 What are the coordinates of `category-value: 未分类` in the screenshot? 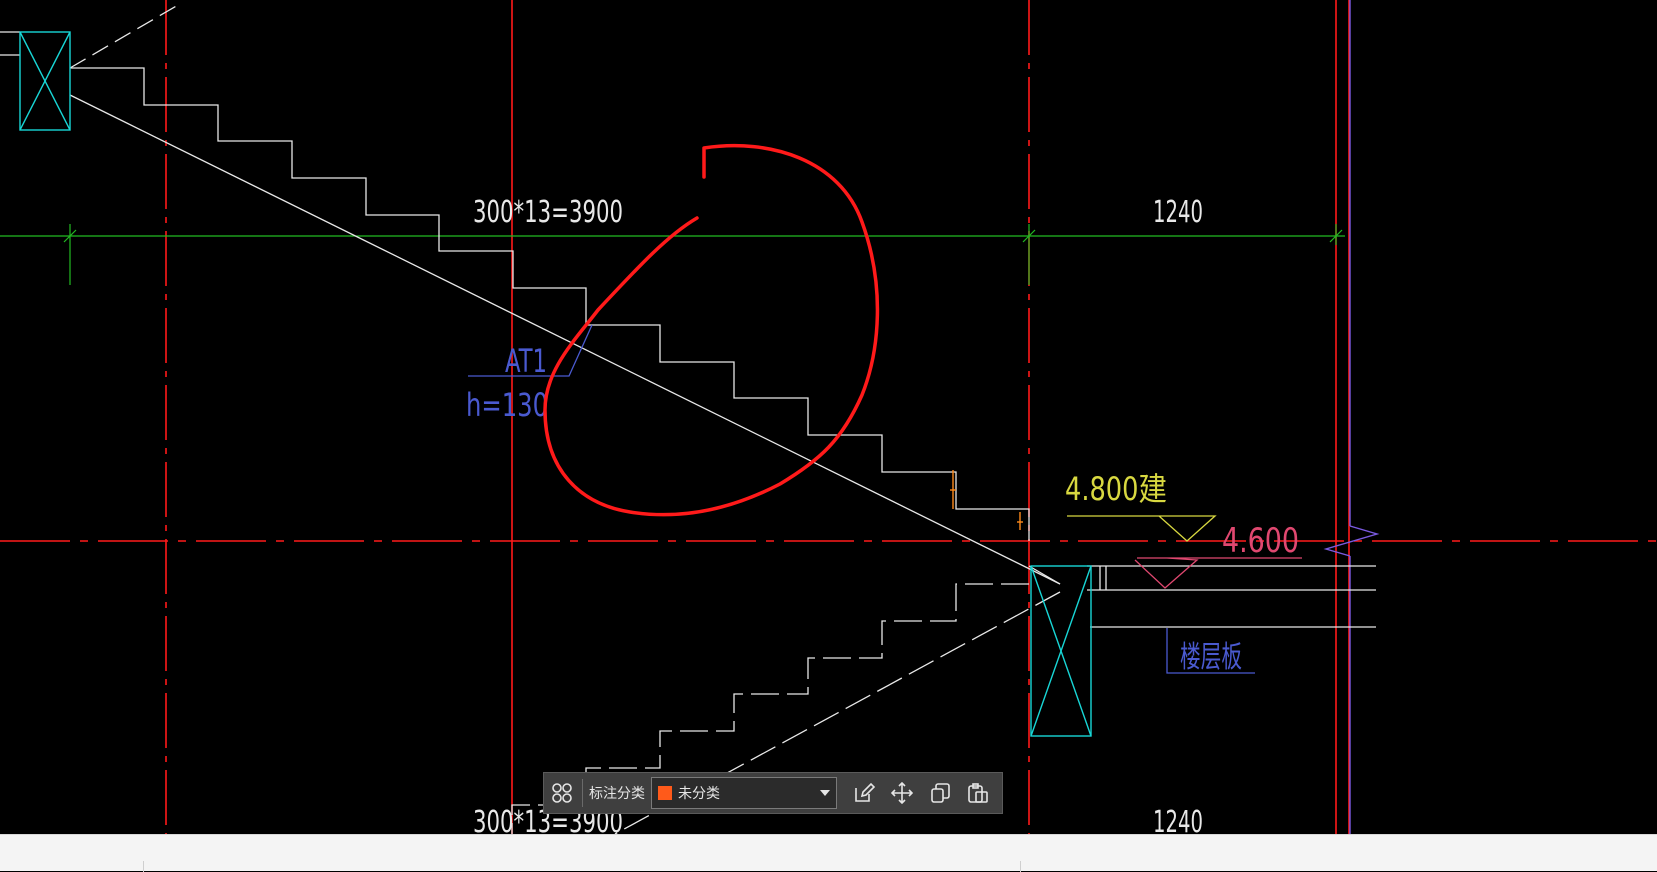 It's located at (699, 794).